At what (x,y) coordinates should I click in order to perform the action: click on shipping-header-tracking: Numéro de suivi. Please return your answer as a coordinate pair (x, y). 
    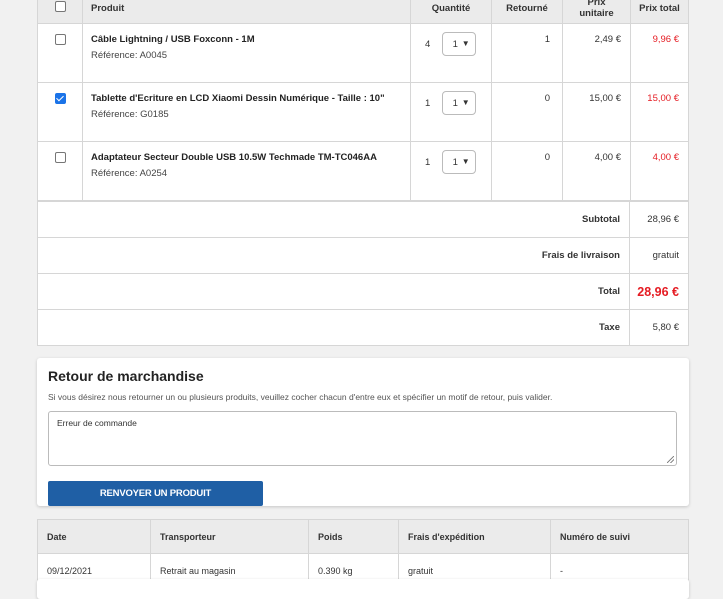
    Looking at the image, I should click on (619, 536).